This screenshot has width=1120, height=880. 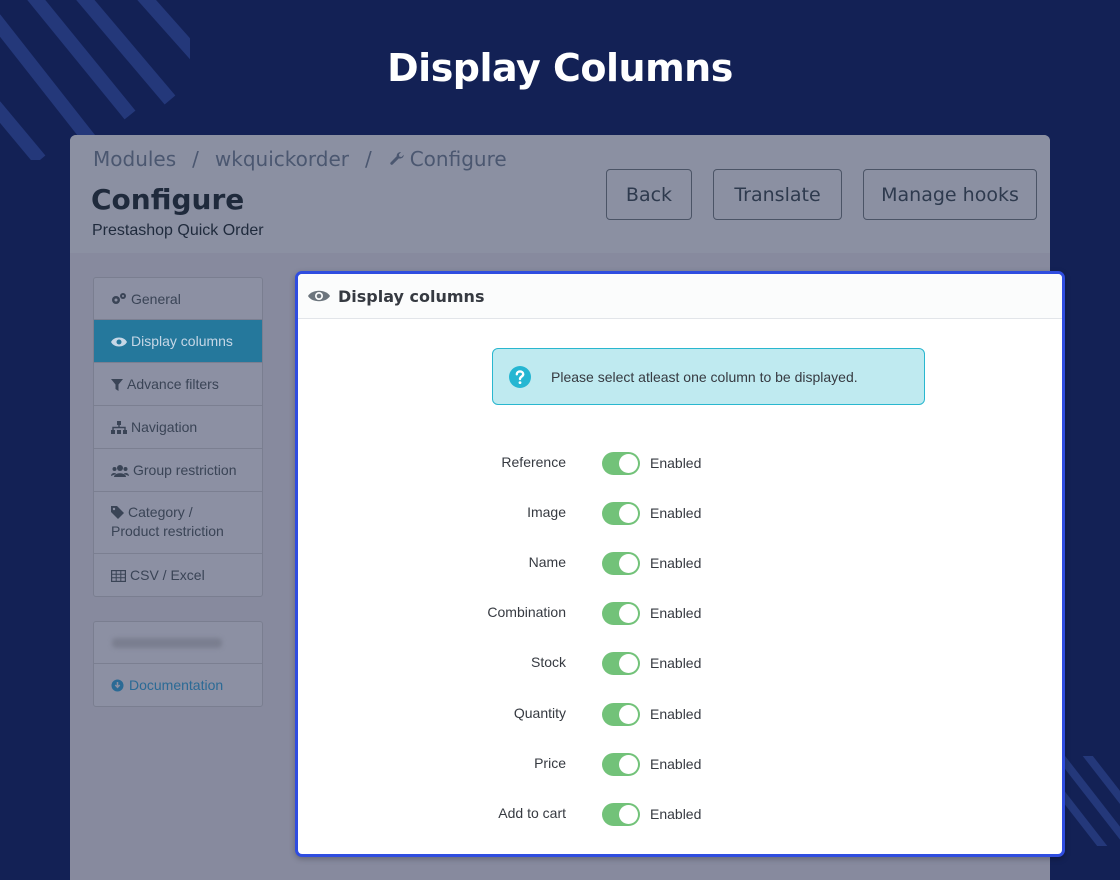 I want to click on documentation-link: Documentation, so click(x=178, y=685).